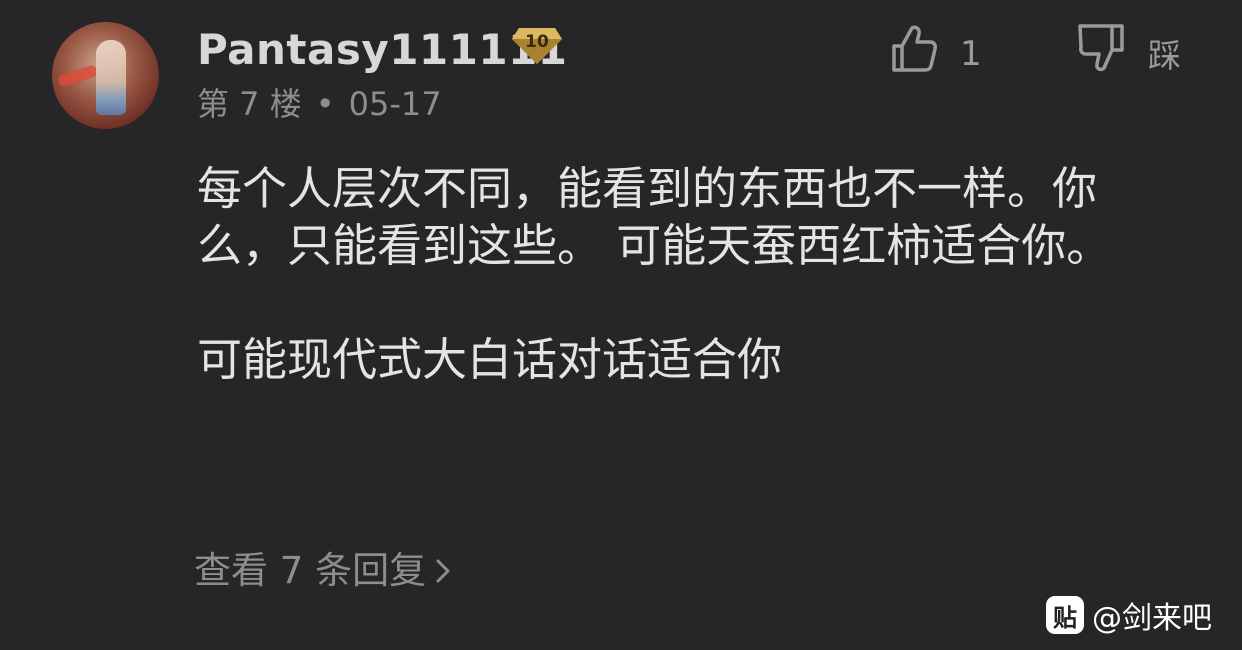 The height and width of the screenshot is (650, 1242). I want to click on floor-label: 第 7 楼, so click(249, 104).